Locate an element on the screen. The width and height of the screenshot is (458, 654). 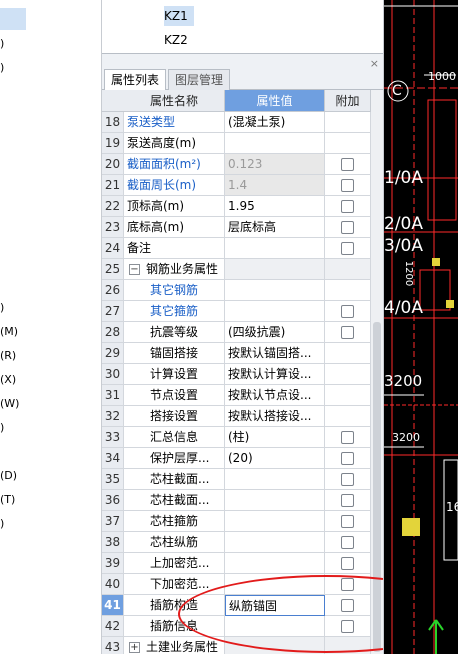
expand-icon: + is located at coordinates (134, 647).